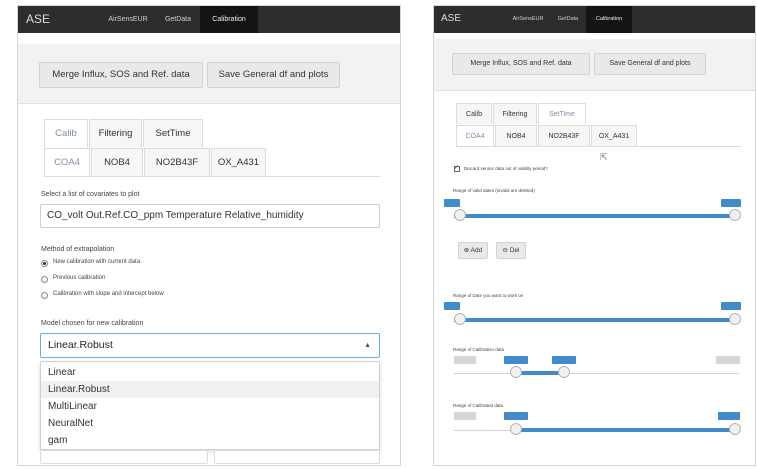  Describe the element at coordinates (210, 389) in the screenshot. I see `model-option-linear-robust: Linear.Robust` at that location.